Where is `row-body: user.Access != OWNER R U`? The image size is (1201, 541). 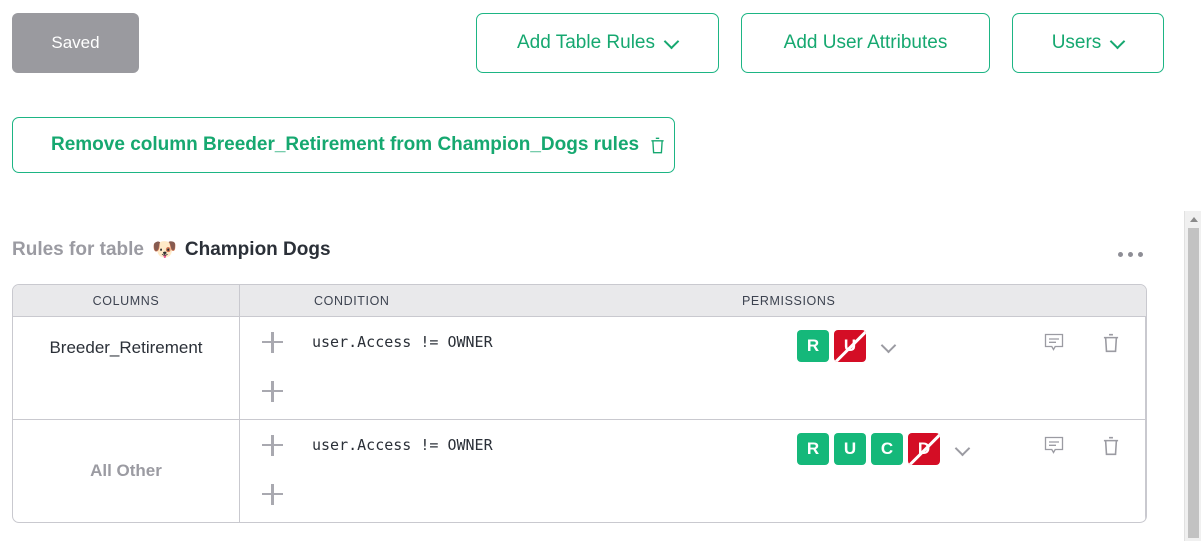
row-body: user.Access != OWNER R U is located at coordinates (693, 368).